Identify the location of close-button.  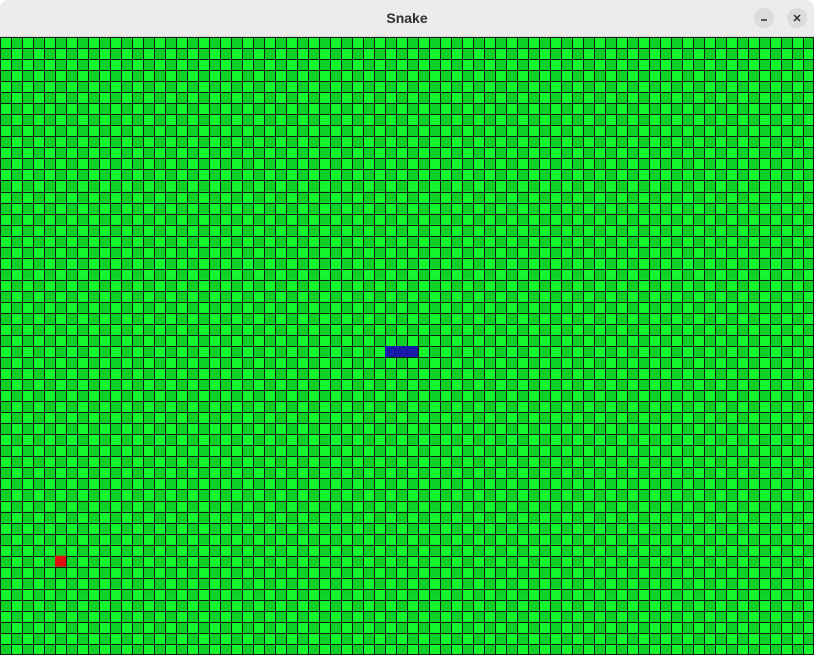
(797, 18).